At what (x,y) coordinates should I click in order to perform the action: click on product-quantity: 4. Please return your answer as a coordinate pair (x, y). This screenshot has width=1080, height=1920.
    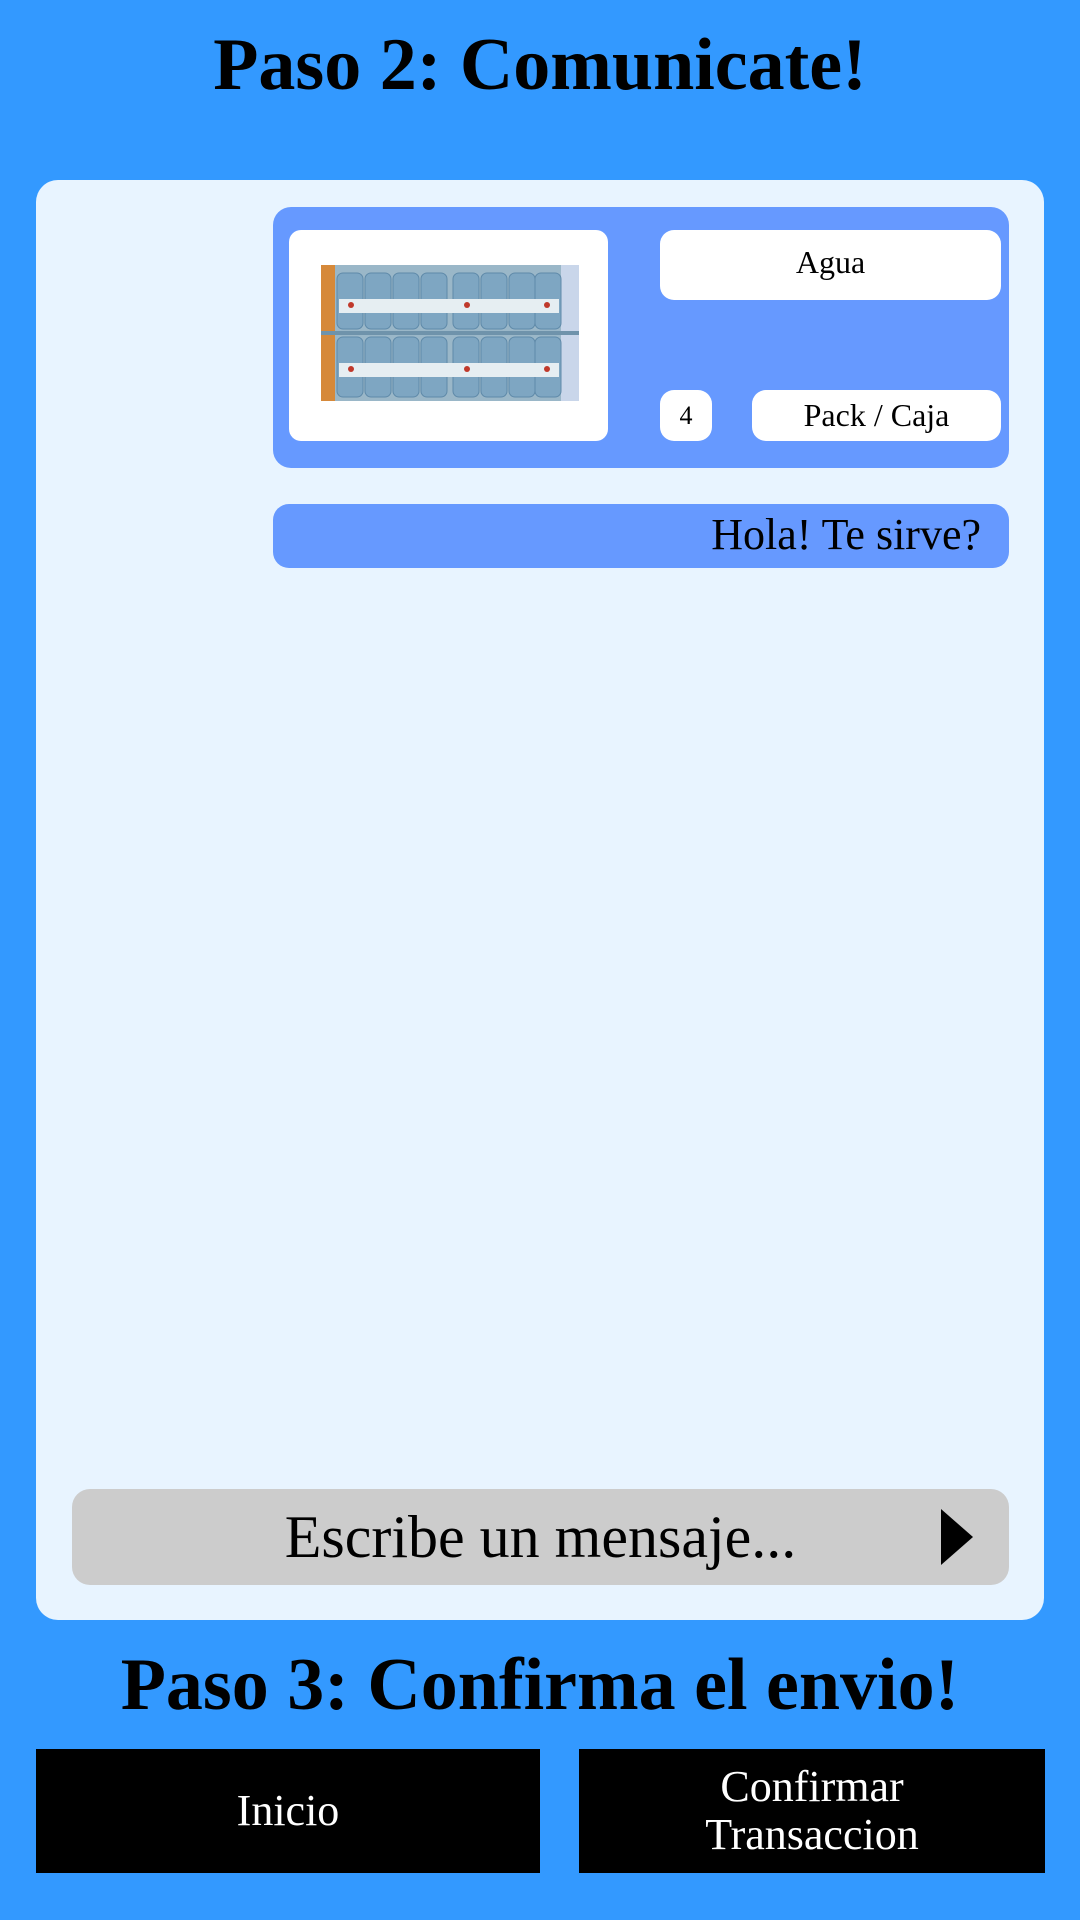
    Looking at the image, I should click on (686, 415).